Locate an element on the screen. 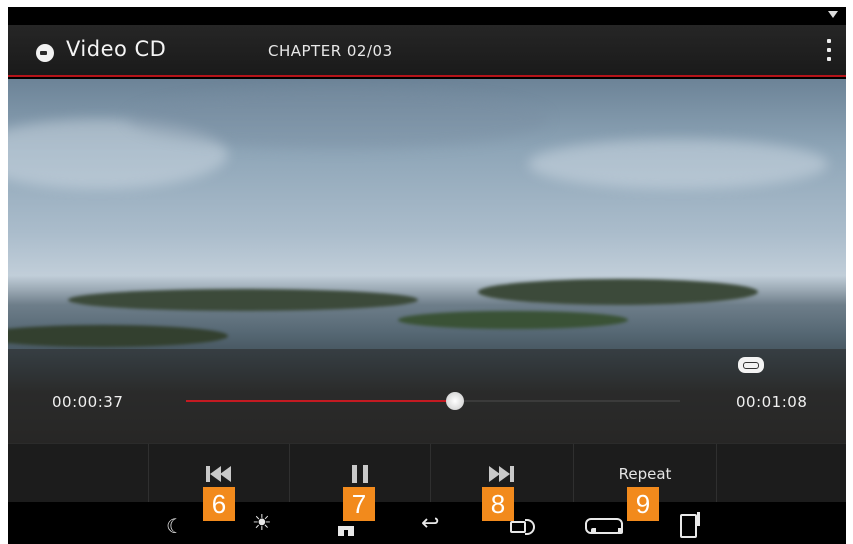  callout-9: 9 is located at coordinates (643, 504).